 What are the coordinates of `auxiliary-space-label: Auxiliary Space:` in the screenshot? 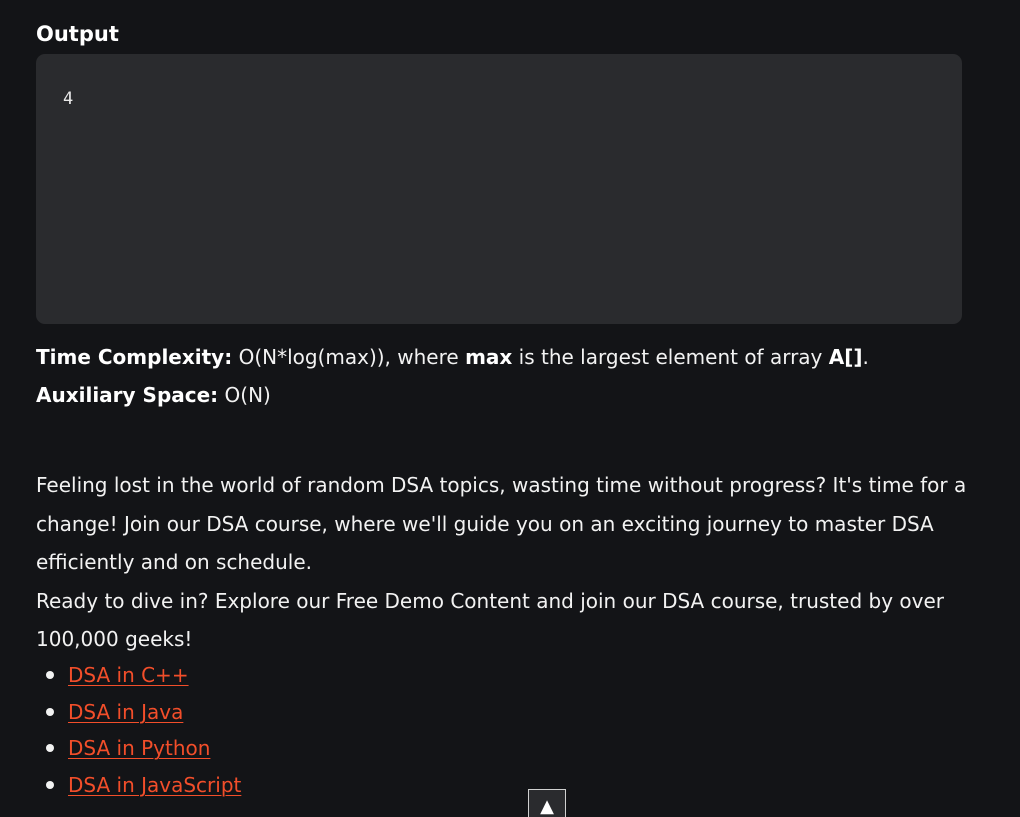 It's located at (127, 395).